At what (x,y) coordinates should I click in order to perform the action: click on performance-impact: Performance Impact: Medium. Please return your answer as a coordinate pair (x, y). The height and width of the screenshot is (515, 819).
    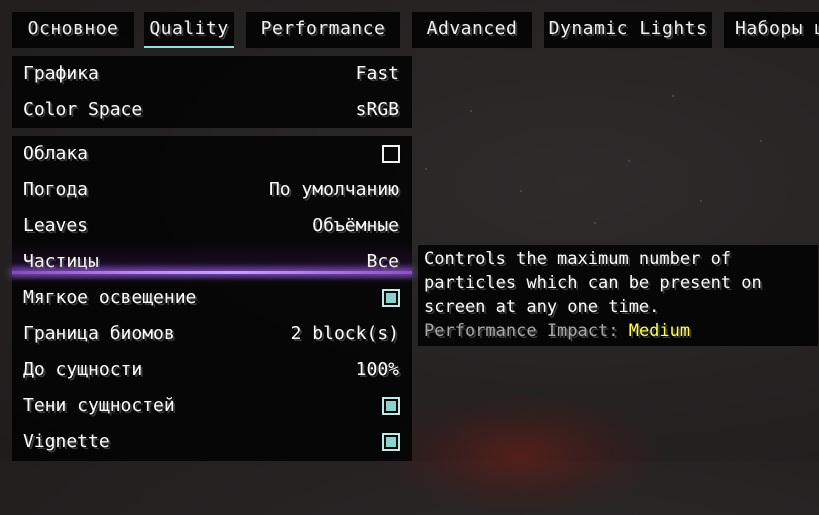
    Looking at the image, I should click on (618, 331).